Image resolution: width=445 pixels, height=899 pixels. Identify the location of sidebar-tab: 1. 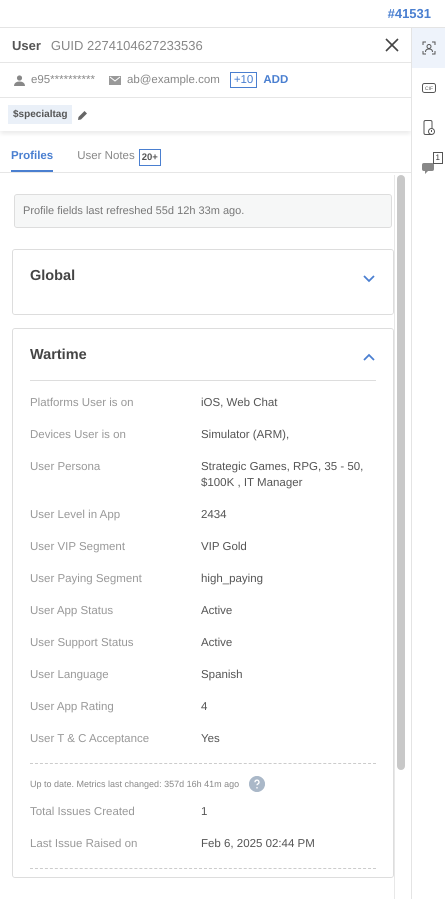
(428, 168).